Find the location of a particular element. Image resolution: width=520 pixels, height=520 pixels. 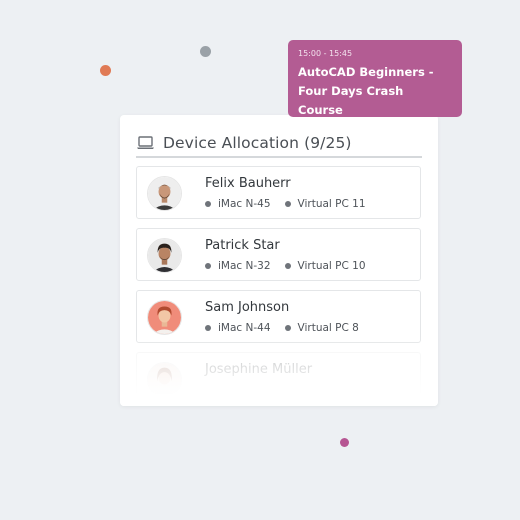

user-name: Patrick Star is located at coordinates (242, 245).